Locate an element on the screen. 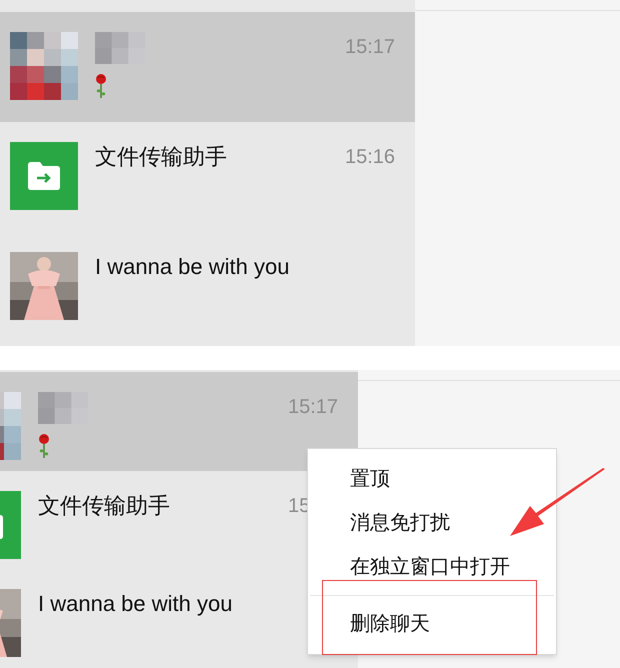 This screenshot has width=620, height=668. menu-item: 在独立窗口中打开 is located at coordinates (432, 567).